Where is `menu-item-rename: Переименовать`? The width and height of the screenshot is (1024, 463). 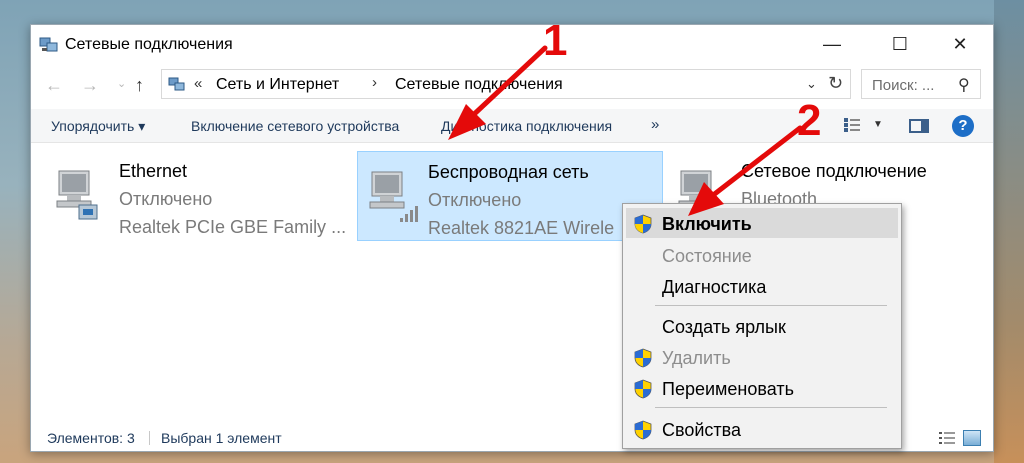 menu-item-rename: Переименовать is located at coordinates (762, 388).